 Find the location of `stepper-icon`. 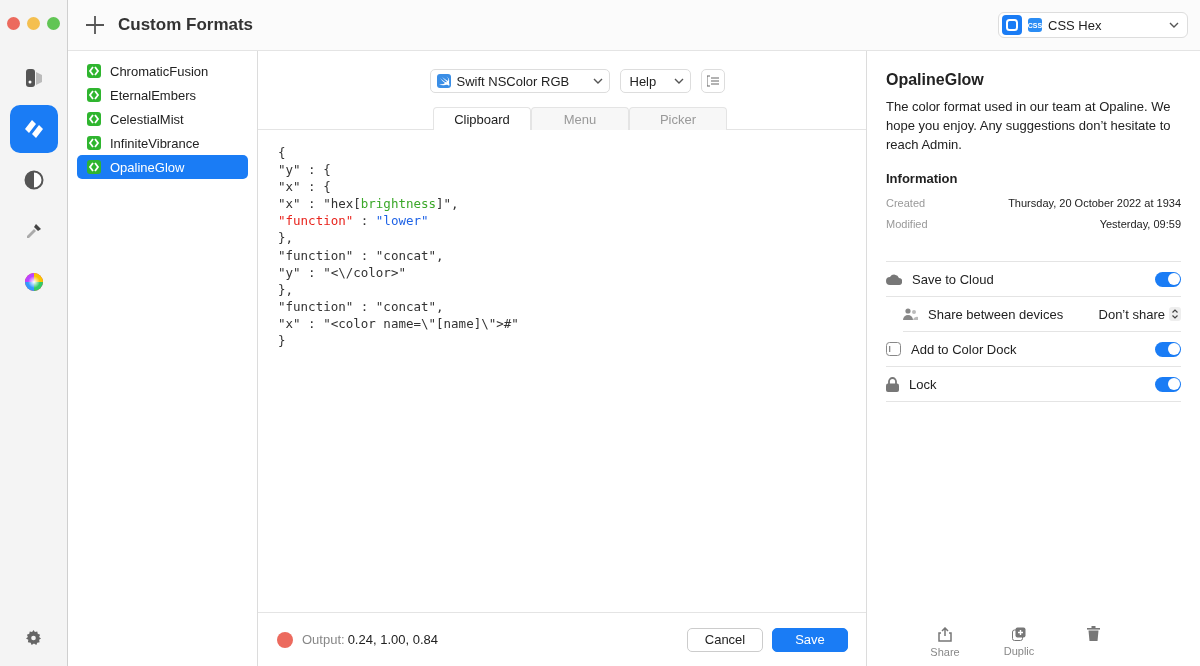

stepper-icon is located at coordinates (1175, 314).